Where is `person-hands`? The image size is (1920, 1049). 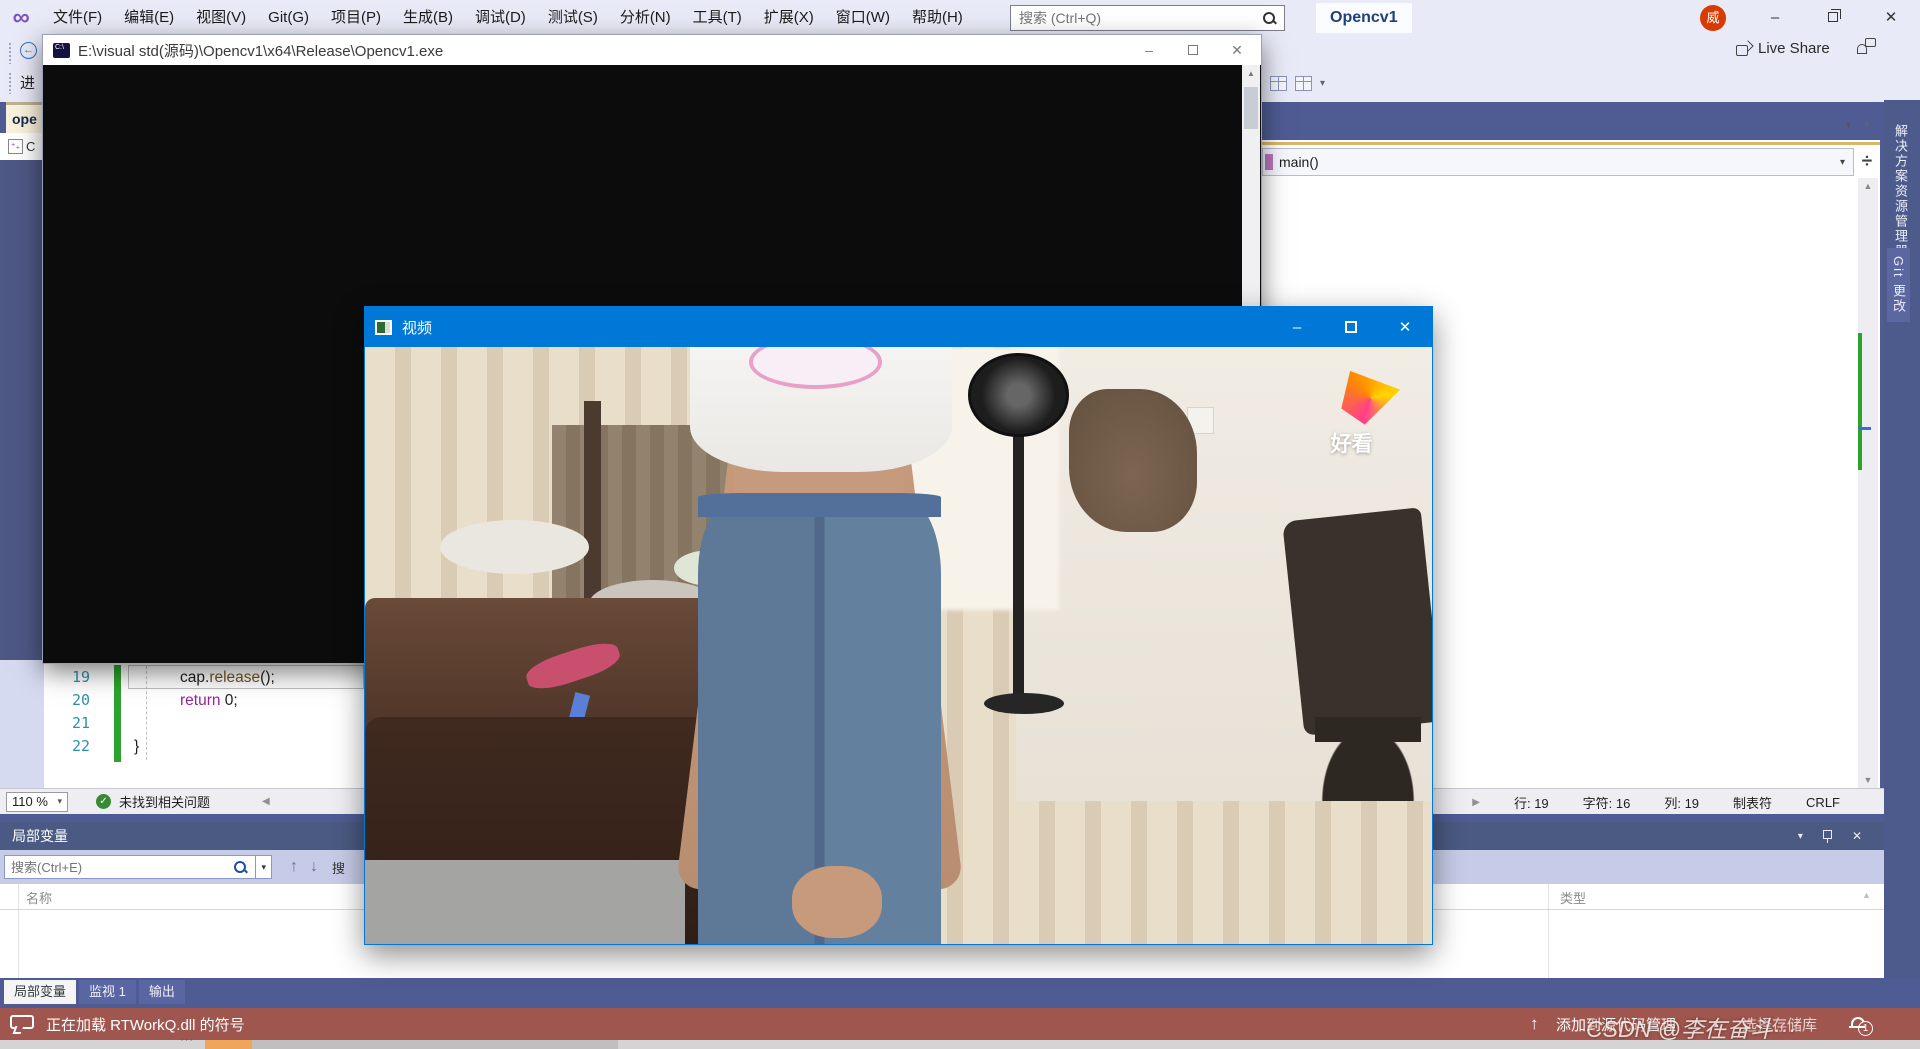 person-hands is located at coordinates (837, 902).